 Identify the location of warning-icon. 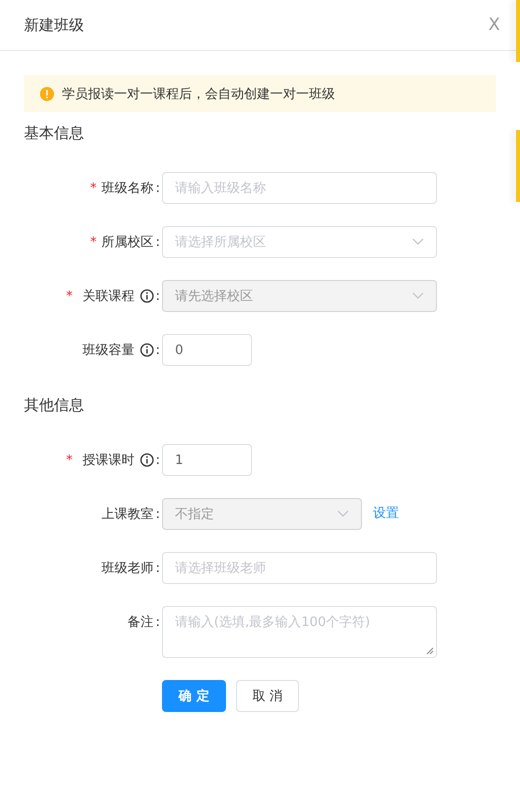
(47, 93).